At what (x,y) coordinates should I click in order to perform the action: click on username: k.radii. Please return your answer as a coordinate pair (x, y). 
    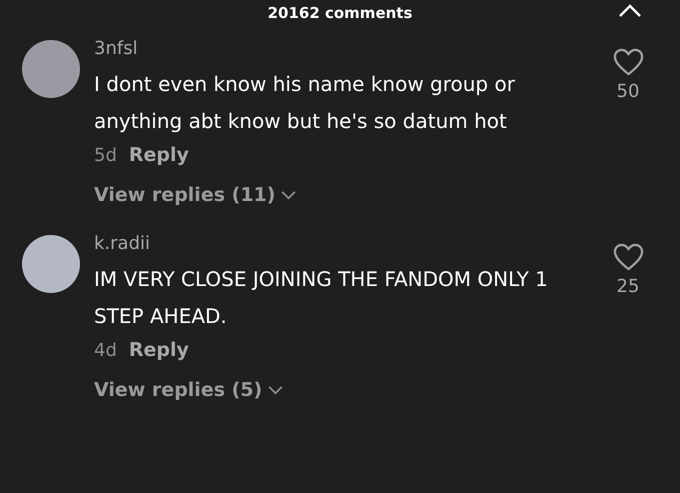
    Looking at the image, I should click on (339, 244).